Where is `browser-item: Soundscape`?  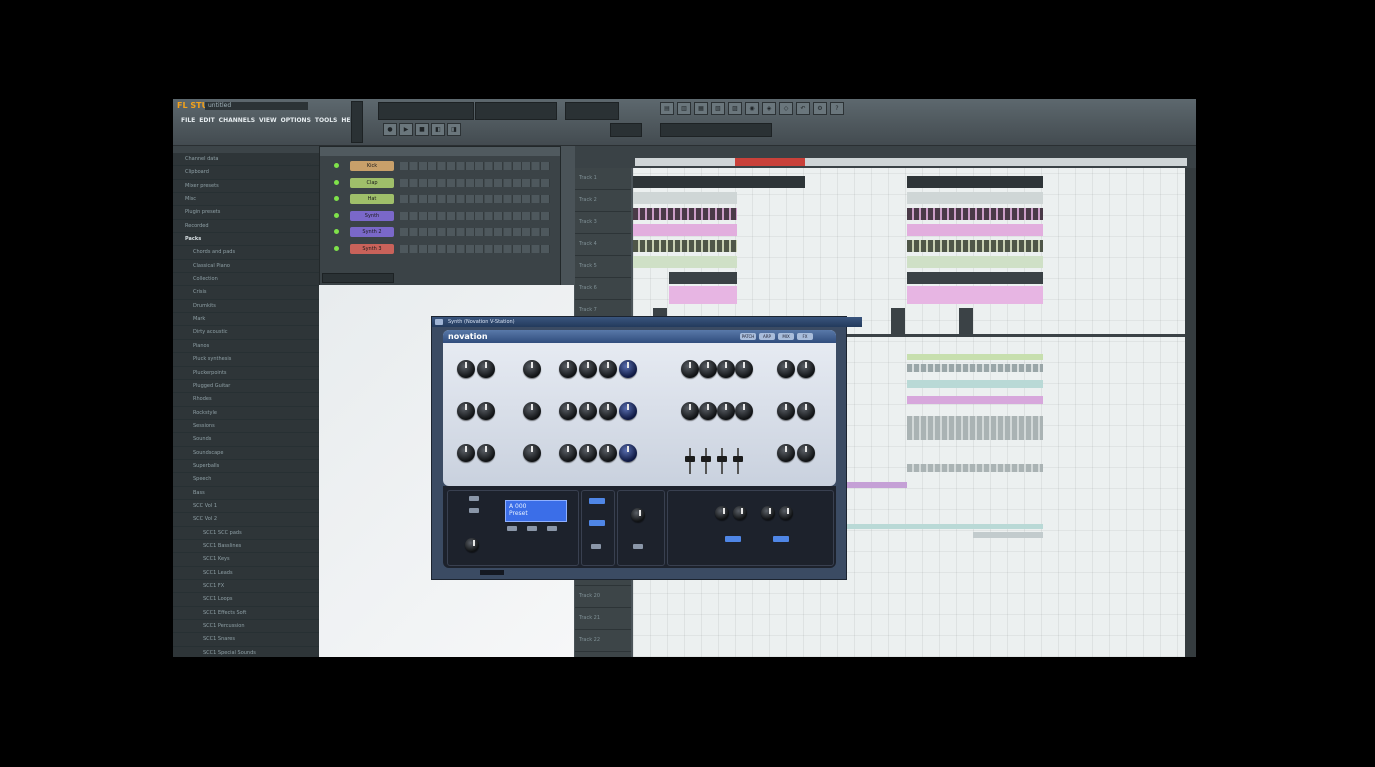 browser-item: Soundscape is located at coordinates (246, 453).